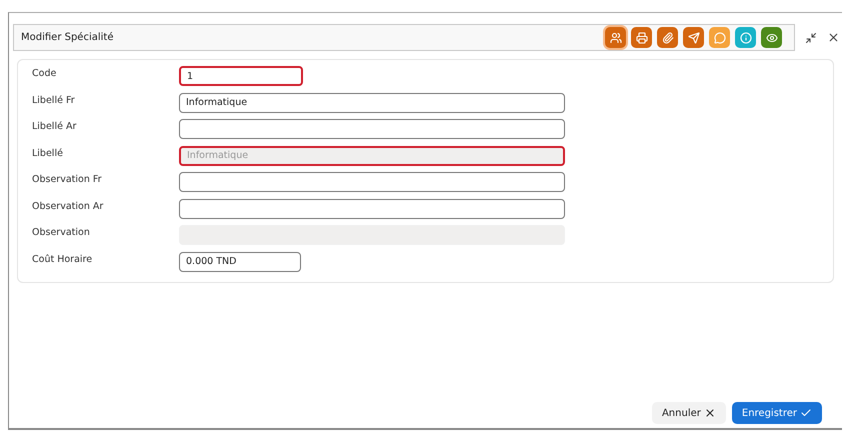  Describe the element at coordinates (806, 413) in the screenshot. I see `check-icon` at that location.